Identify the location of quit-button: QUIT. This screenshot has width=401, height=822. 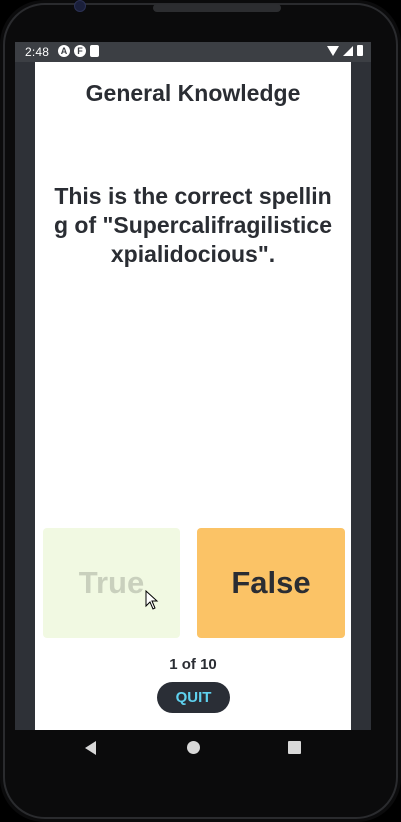
(193, 697).